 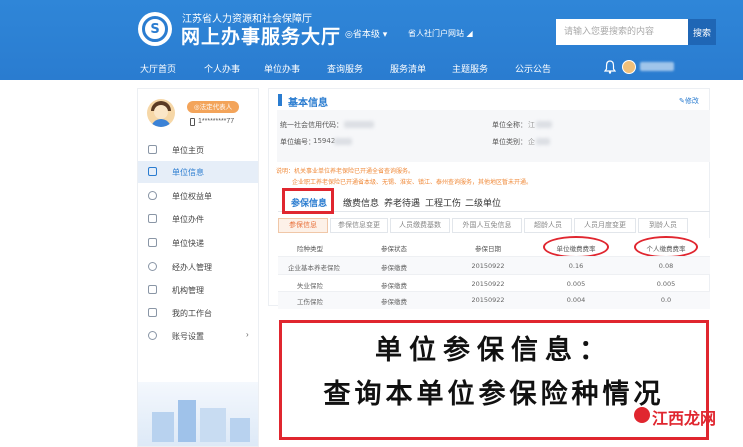 I want to click on nav-item-unit: 单位办事, so click(x=282, y=68).